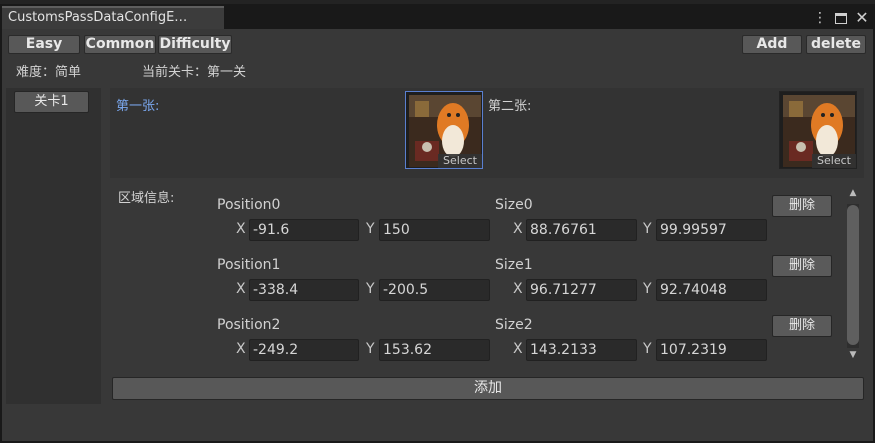 The image size is (875, 443). Describe the element at coordinates (581, 230) in the screenshot. I see `size-x-field: 88.76761` at that location.